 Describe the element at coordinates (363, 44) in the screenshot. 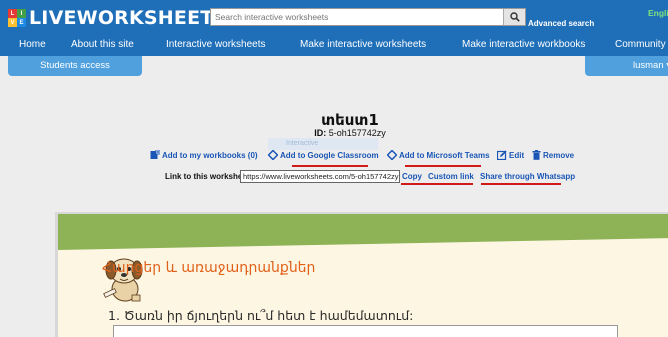

I see `nav-make-worksheets: Make interactive worksheets` at that location.